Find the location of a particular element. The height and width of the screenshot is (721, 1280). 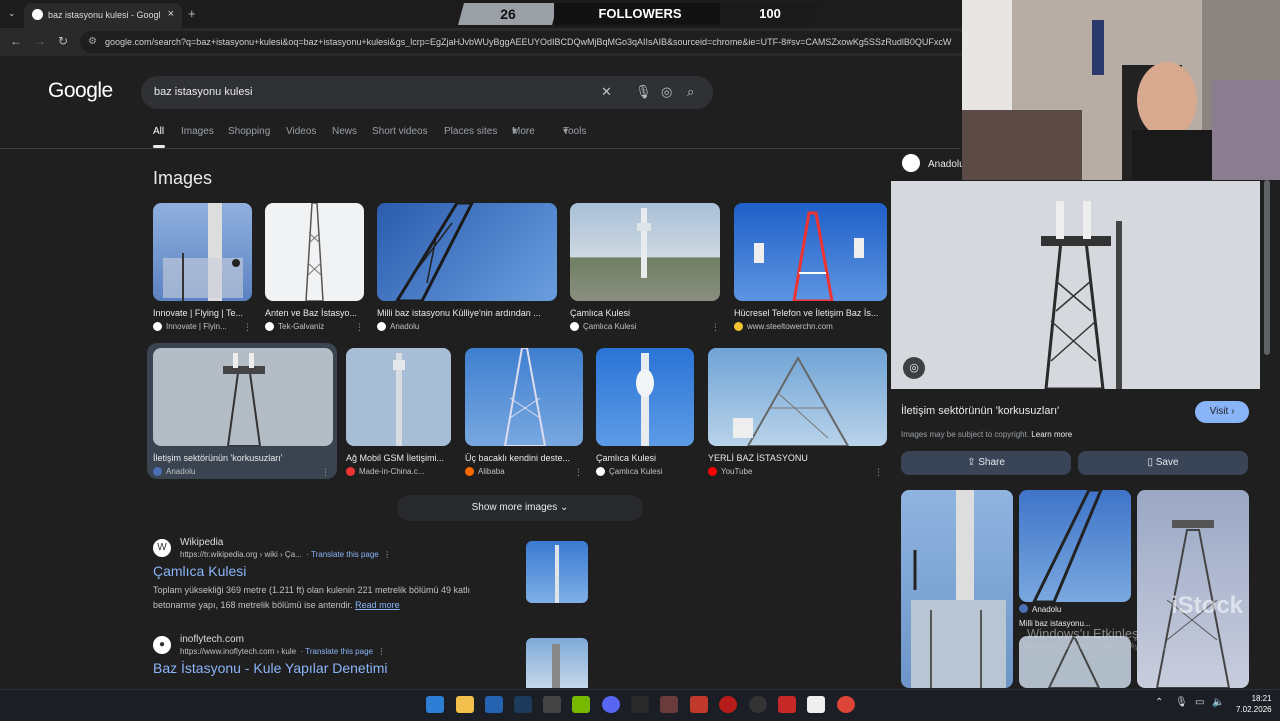

close-tab-icon: × is located at coordinates (171, 14).